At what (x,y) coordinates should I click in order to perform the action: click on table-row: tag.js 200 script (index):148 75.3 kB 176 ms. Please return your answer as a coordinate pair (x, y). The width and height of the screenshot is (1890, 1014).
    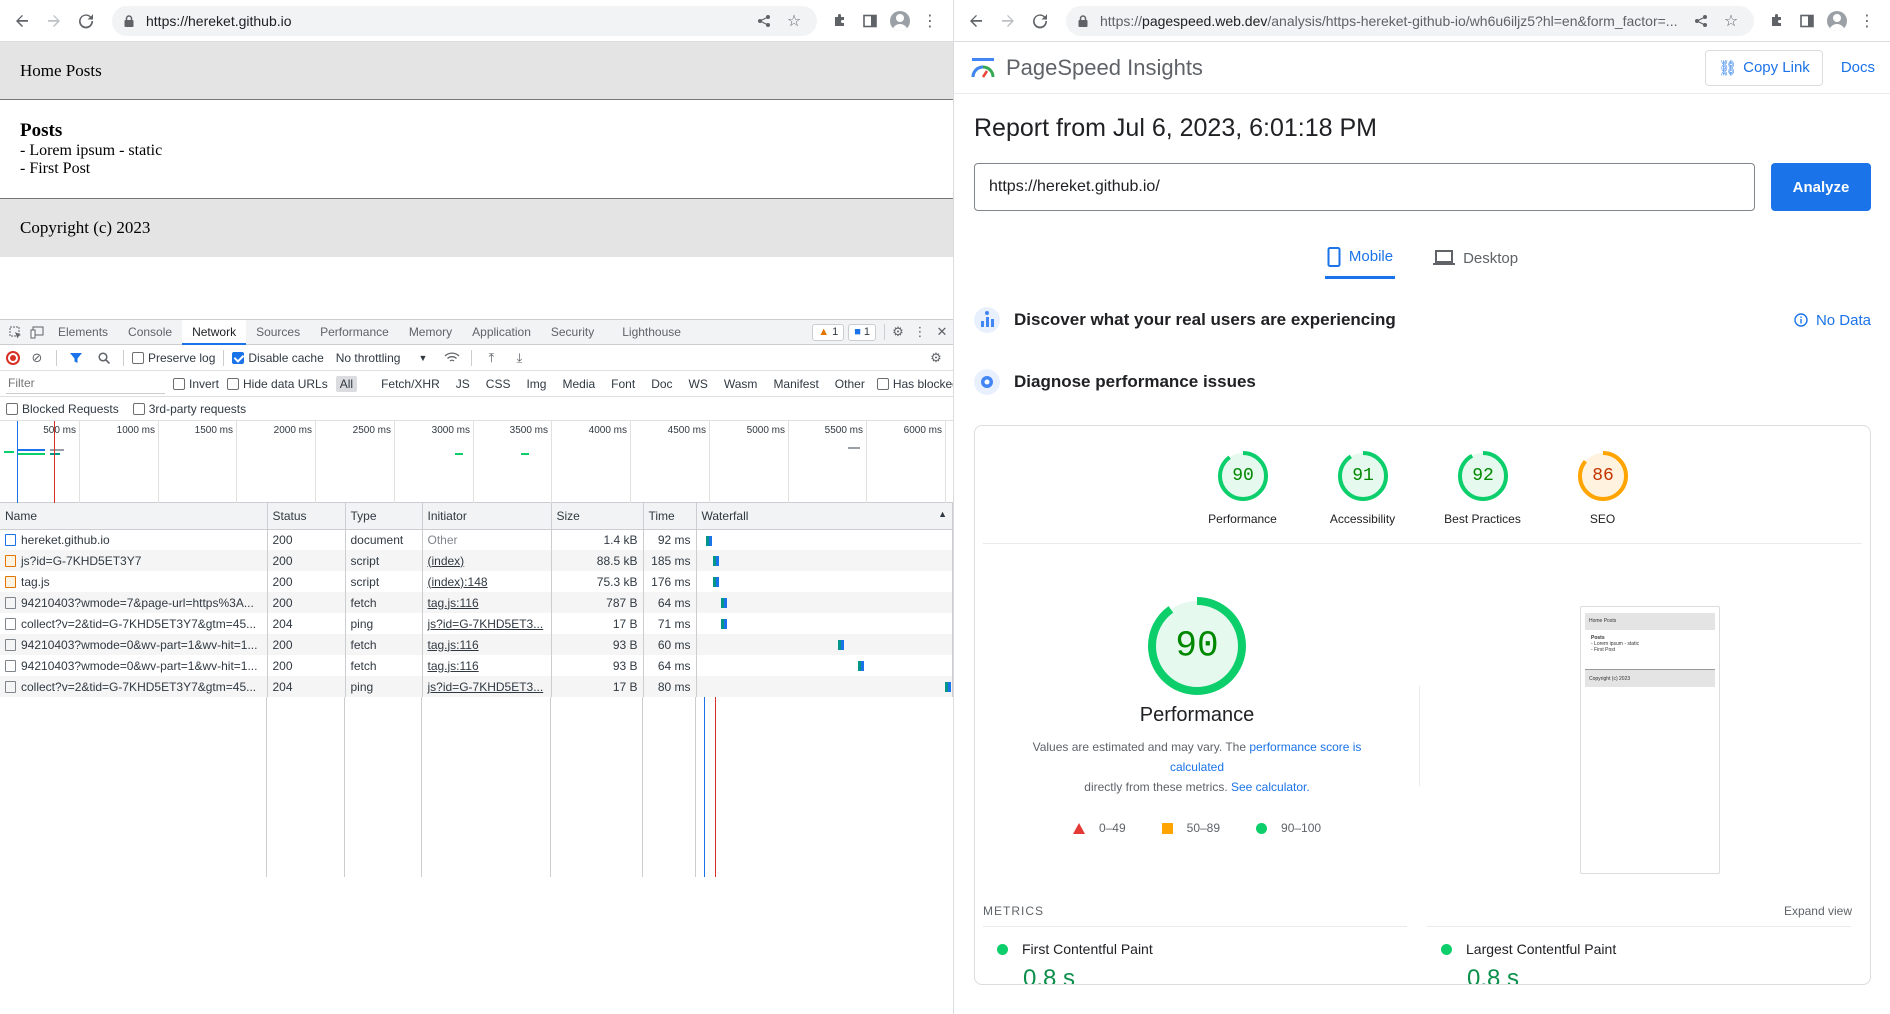
    Looking at the image, I should click on (476, 581).